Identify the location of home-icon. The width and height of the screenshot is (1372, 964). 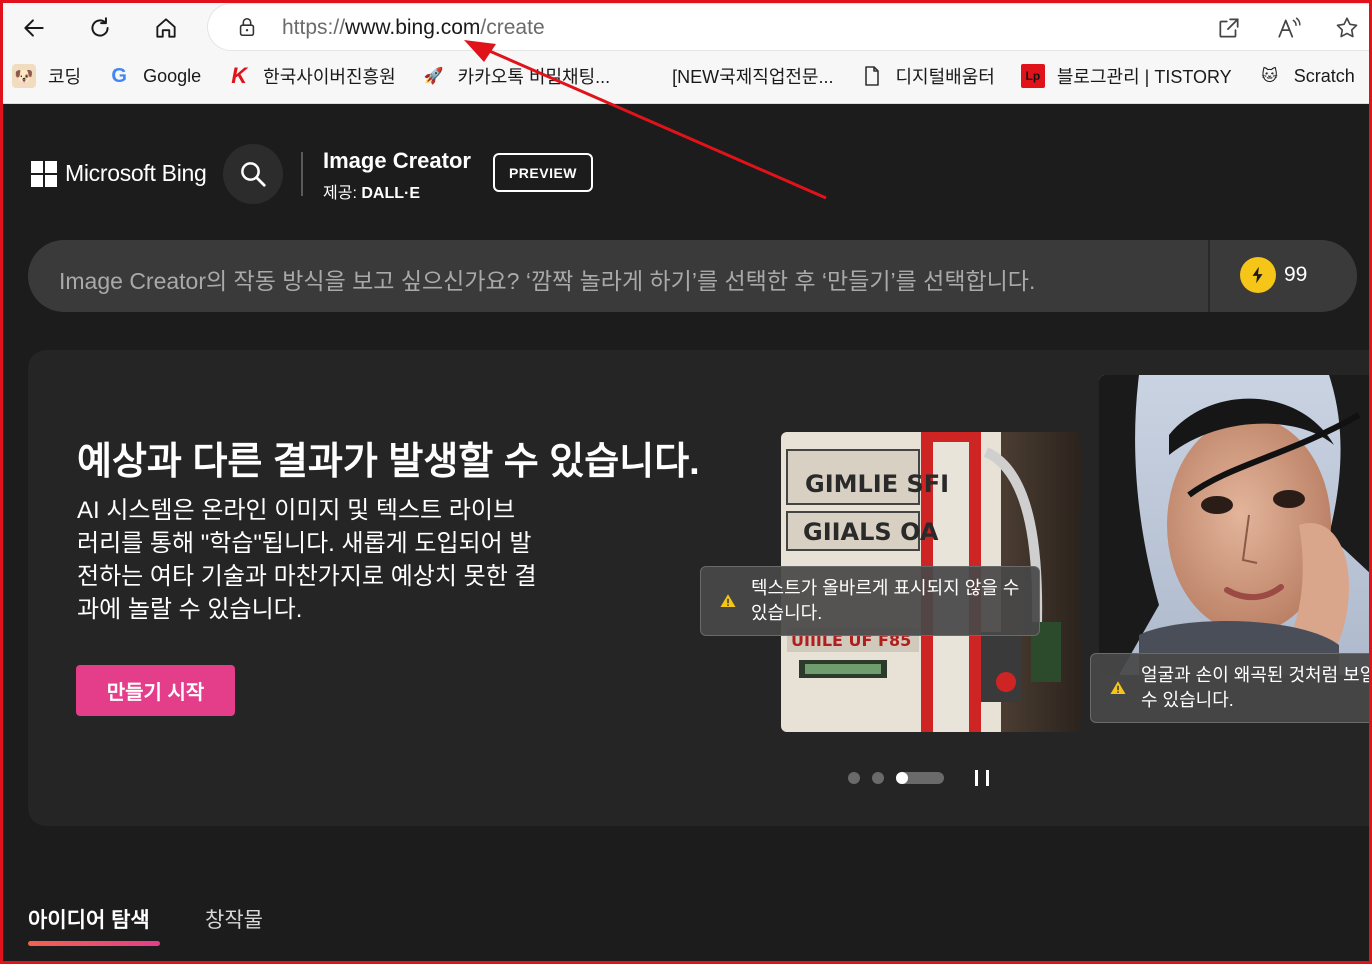
(166, 28).